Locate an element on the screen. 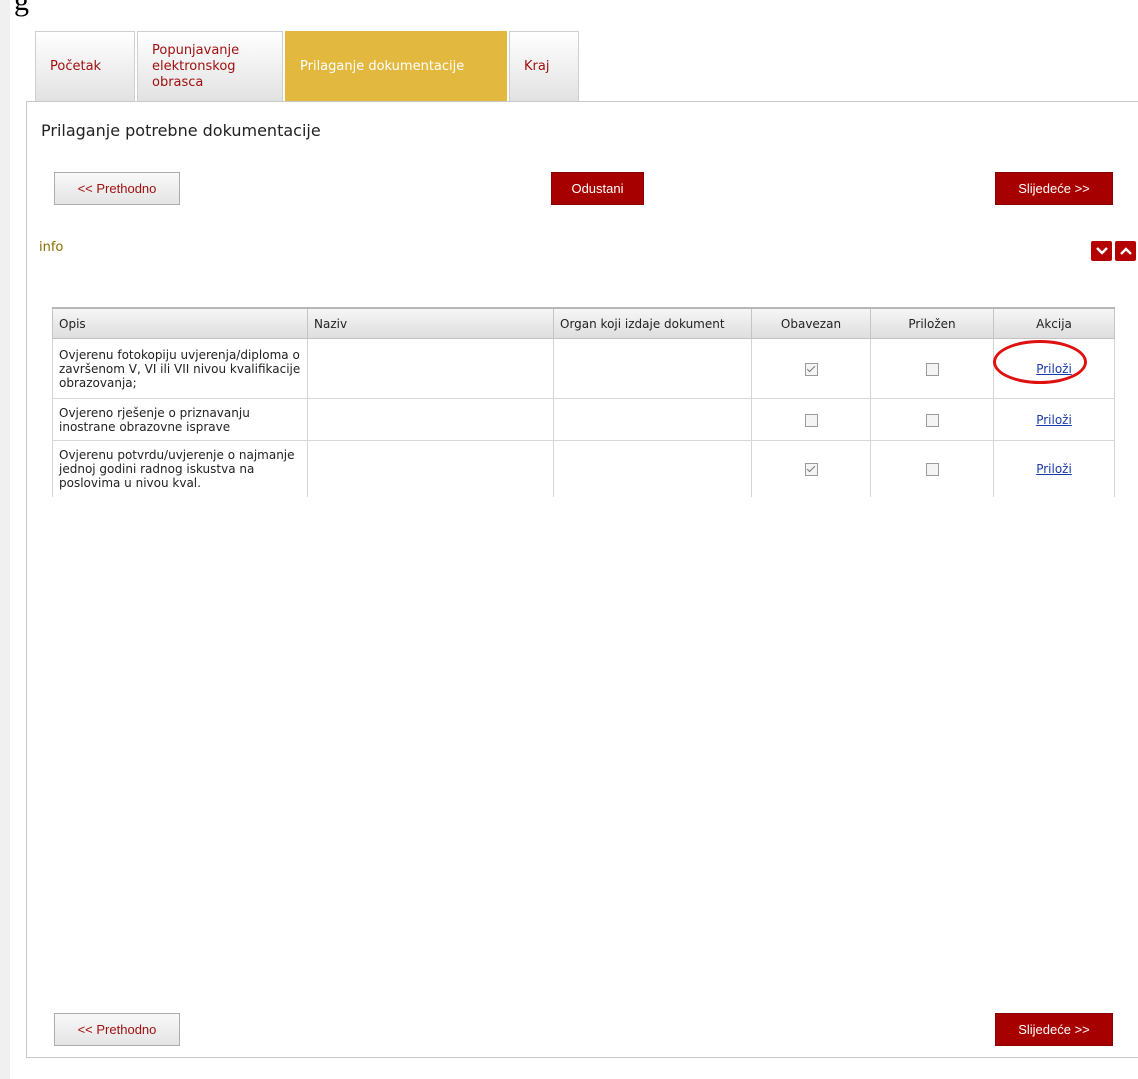 This screenshot has height=1079, width=1138. column-header-obavezan: Obavezan is located at coordinates (811, 323).